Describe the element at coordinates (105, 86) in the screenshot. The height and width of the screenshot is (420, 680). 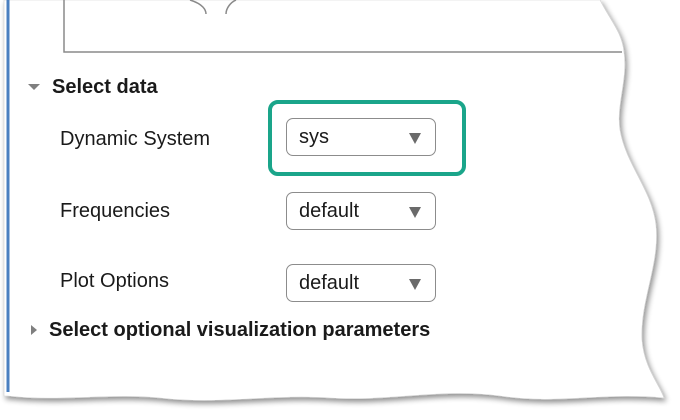
I see `section-select-data-label: Select data` at that location.